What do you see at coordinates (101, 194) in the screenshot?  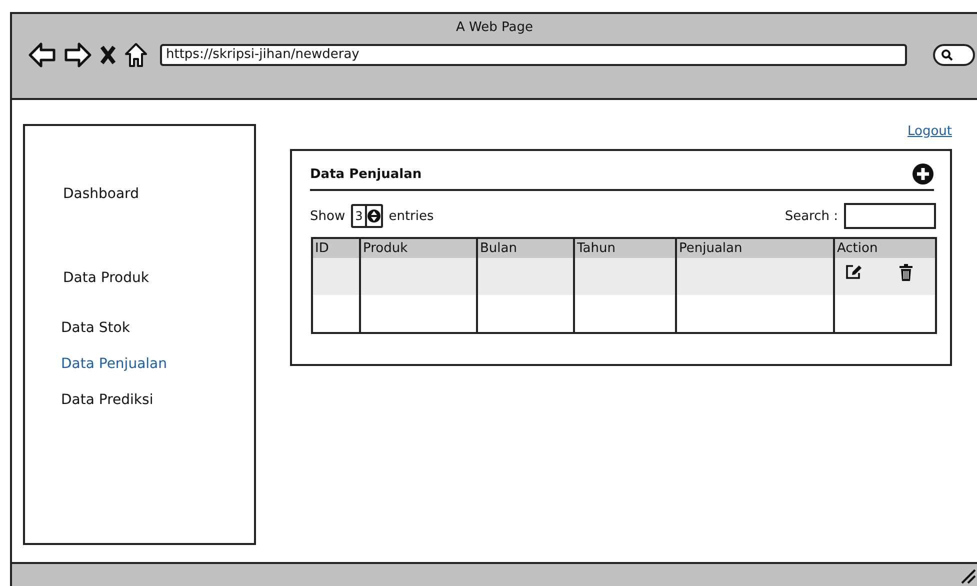 I see `sidebar-item: Dashboard` at bounding box center [101, 194].